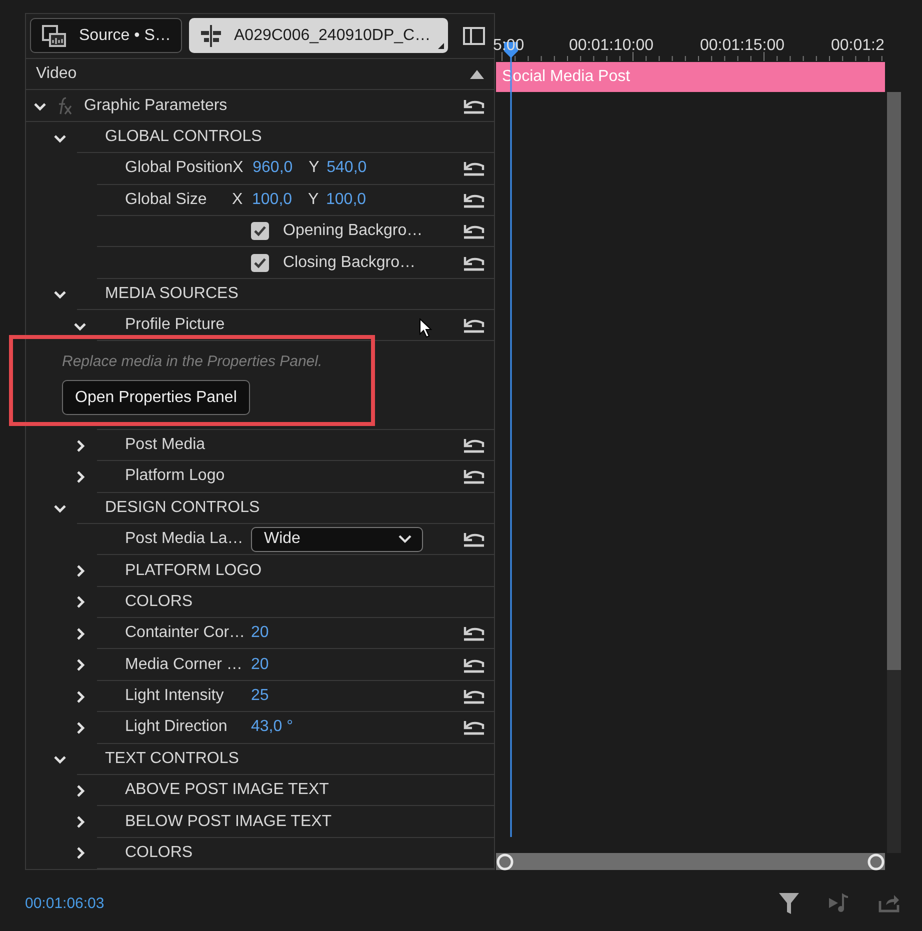 The image size is (922, 931). Describe the element at coordinates (176, 727) in the screenshot. I see `property-label: Light Direction` at that location.